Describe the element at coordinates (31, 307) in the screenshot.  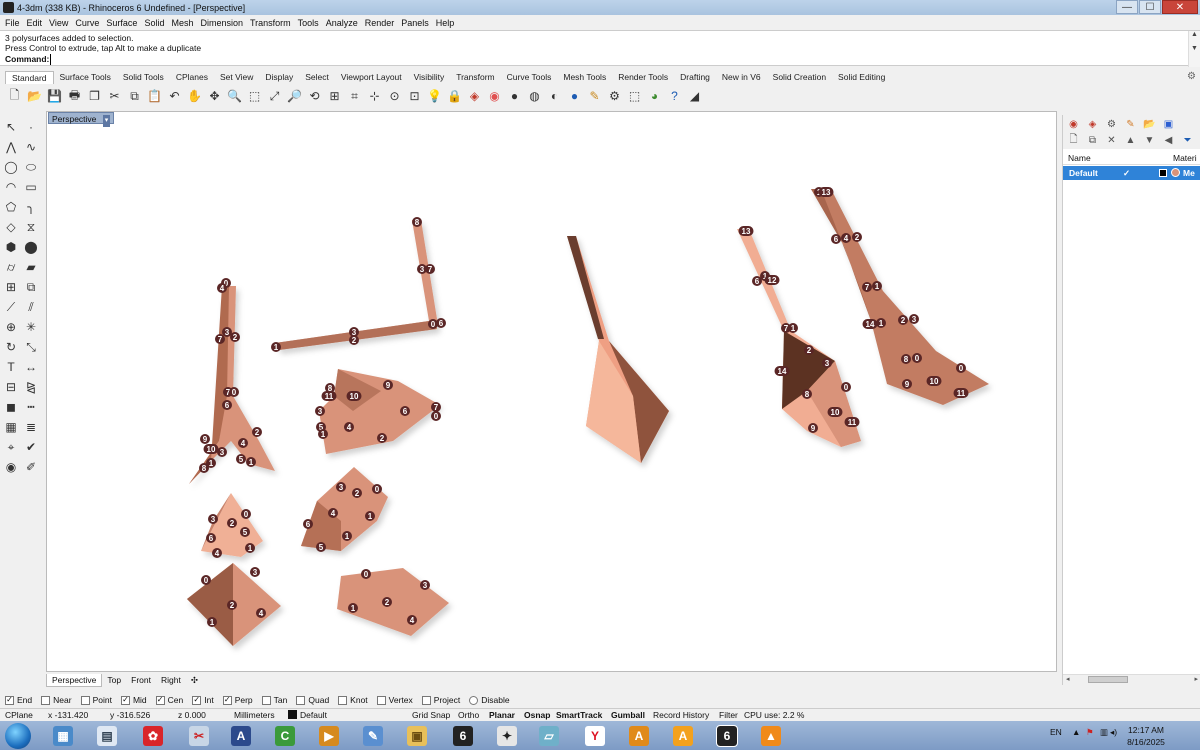
I see `split-icon: ⫽` at that location.